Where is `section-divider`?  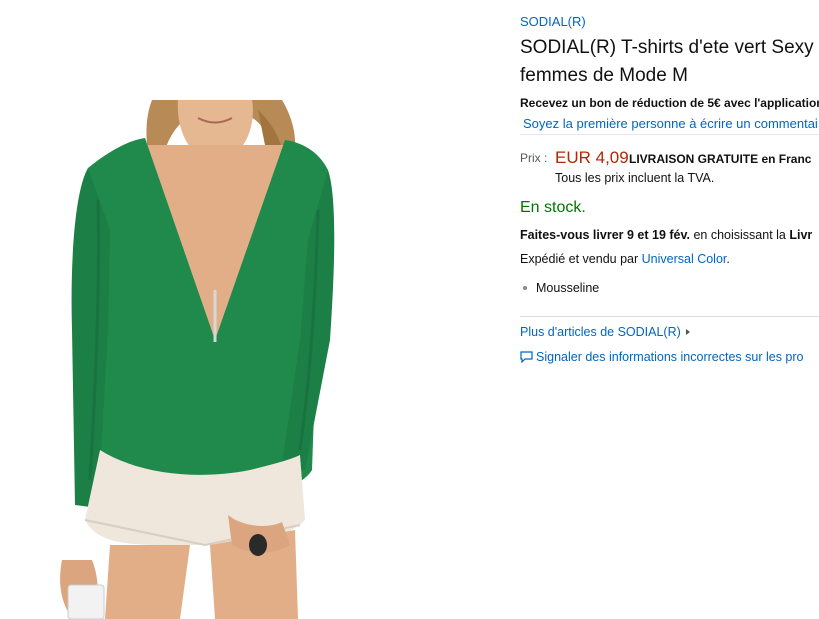
section-divider is located at coordinates (669, 316).